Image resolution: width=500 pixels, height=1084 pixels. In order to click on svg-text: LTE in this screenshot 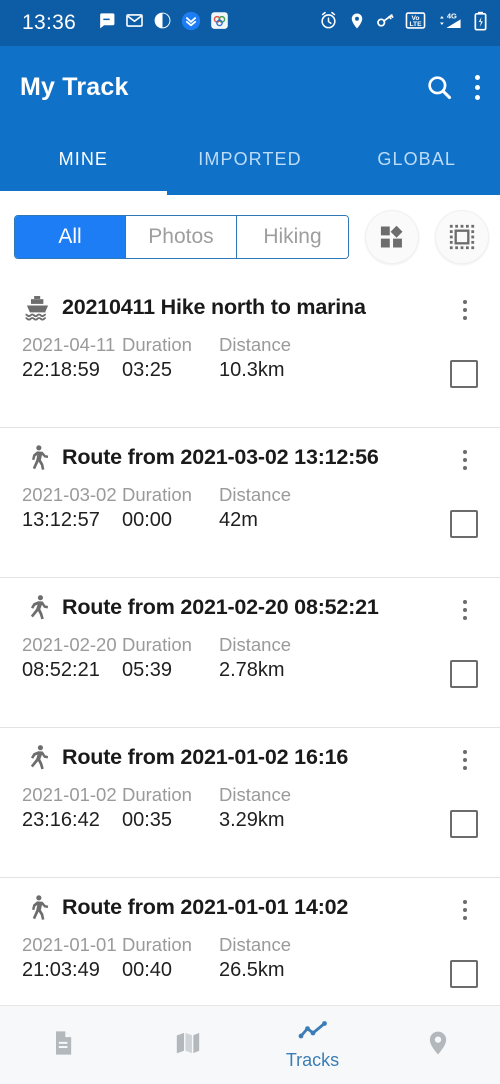, I will do `click(415, 24)`.